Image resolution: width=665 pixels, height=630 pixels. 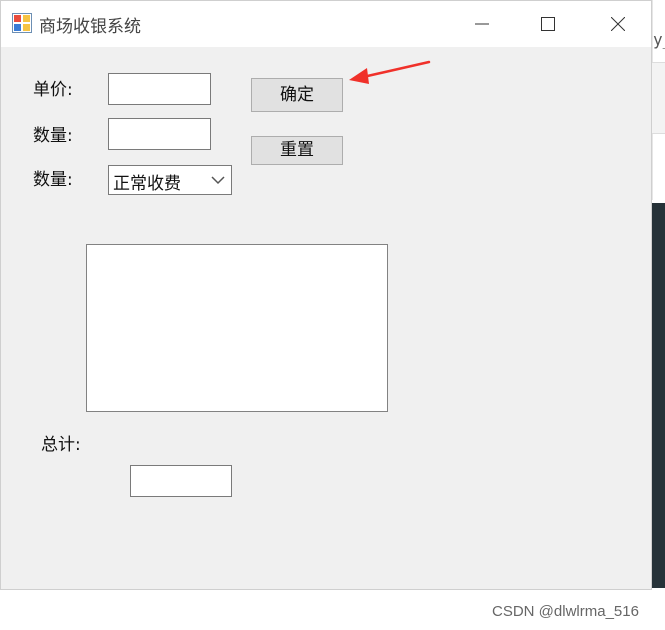 What do you see at coordinates (53, 136) in the screenshot?
I see `quantity-label: 数量:` at bounding box center [53, 136].